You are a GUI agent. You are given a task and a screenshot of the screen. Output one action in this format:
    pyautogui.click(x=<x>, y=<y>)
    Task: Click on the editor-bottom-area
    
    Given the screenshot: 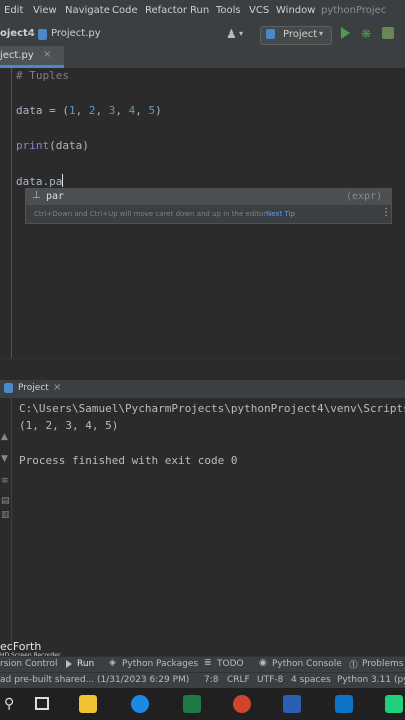 What is the action you would take?
    pyautogui.click(x=202, y=369)
    